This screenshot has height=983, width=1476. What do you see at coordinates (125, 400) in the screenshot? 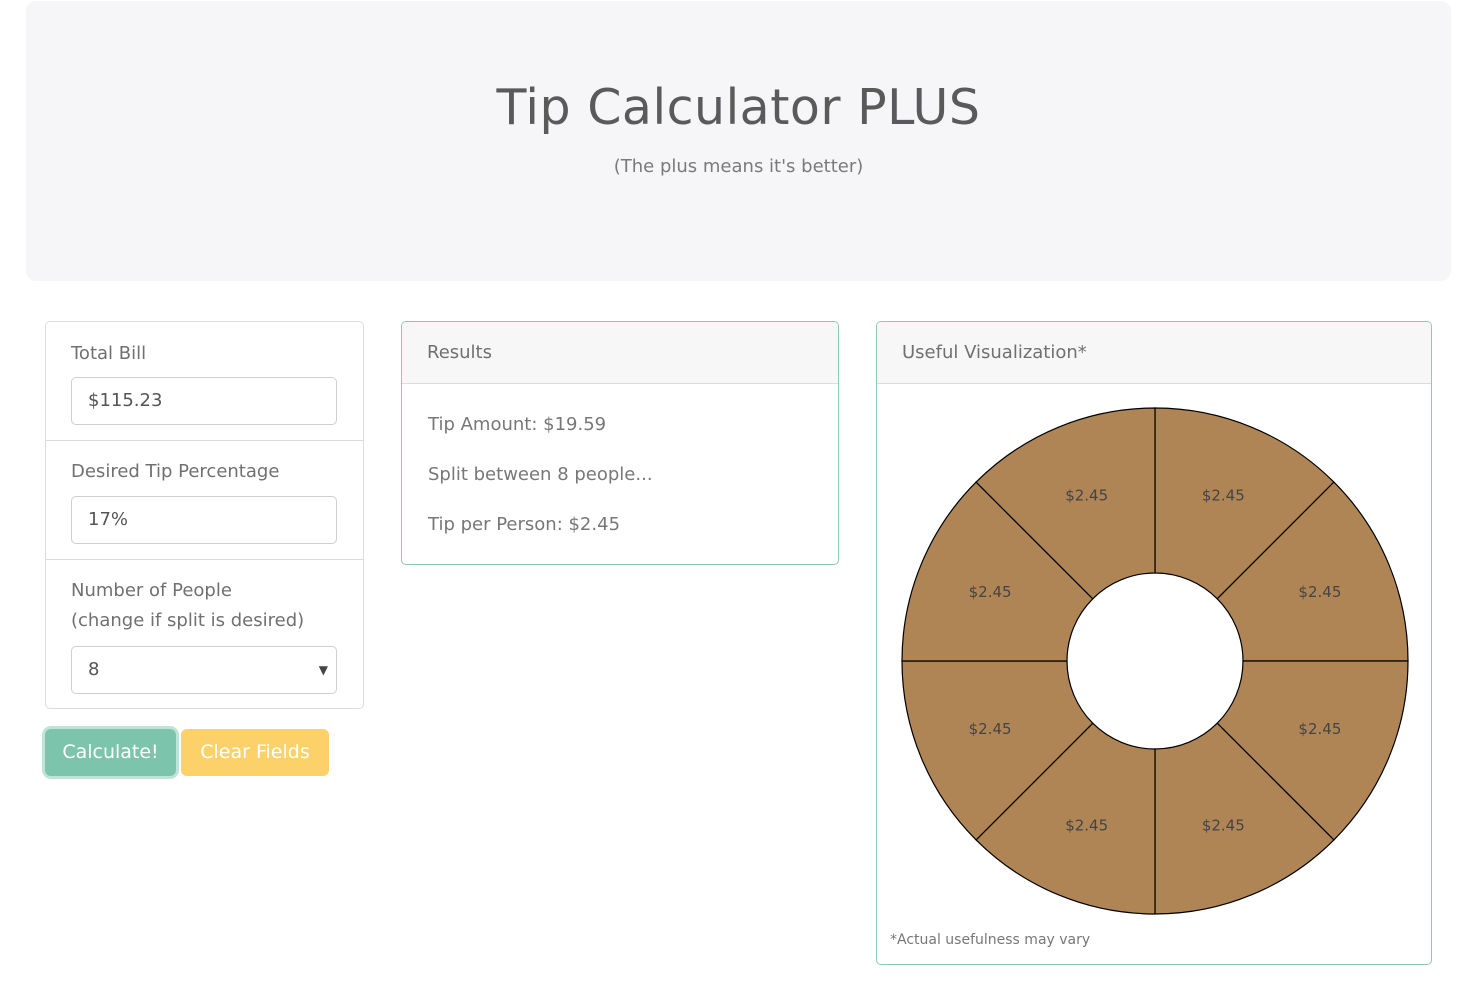
I see `total-bill-value: $115.23` at bounding box center [125, 400].